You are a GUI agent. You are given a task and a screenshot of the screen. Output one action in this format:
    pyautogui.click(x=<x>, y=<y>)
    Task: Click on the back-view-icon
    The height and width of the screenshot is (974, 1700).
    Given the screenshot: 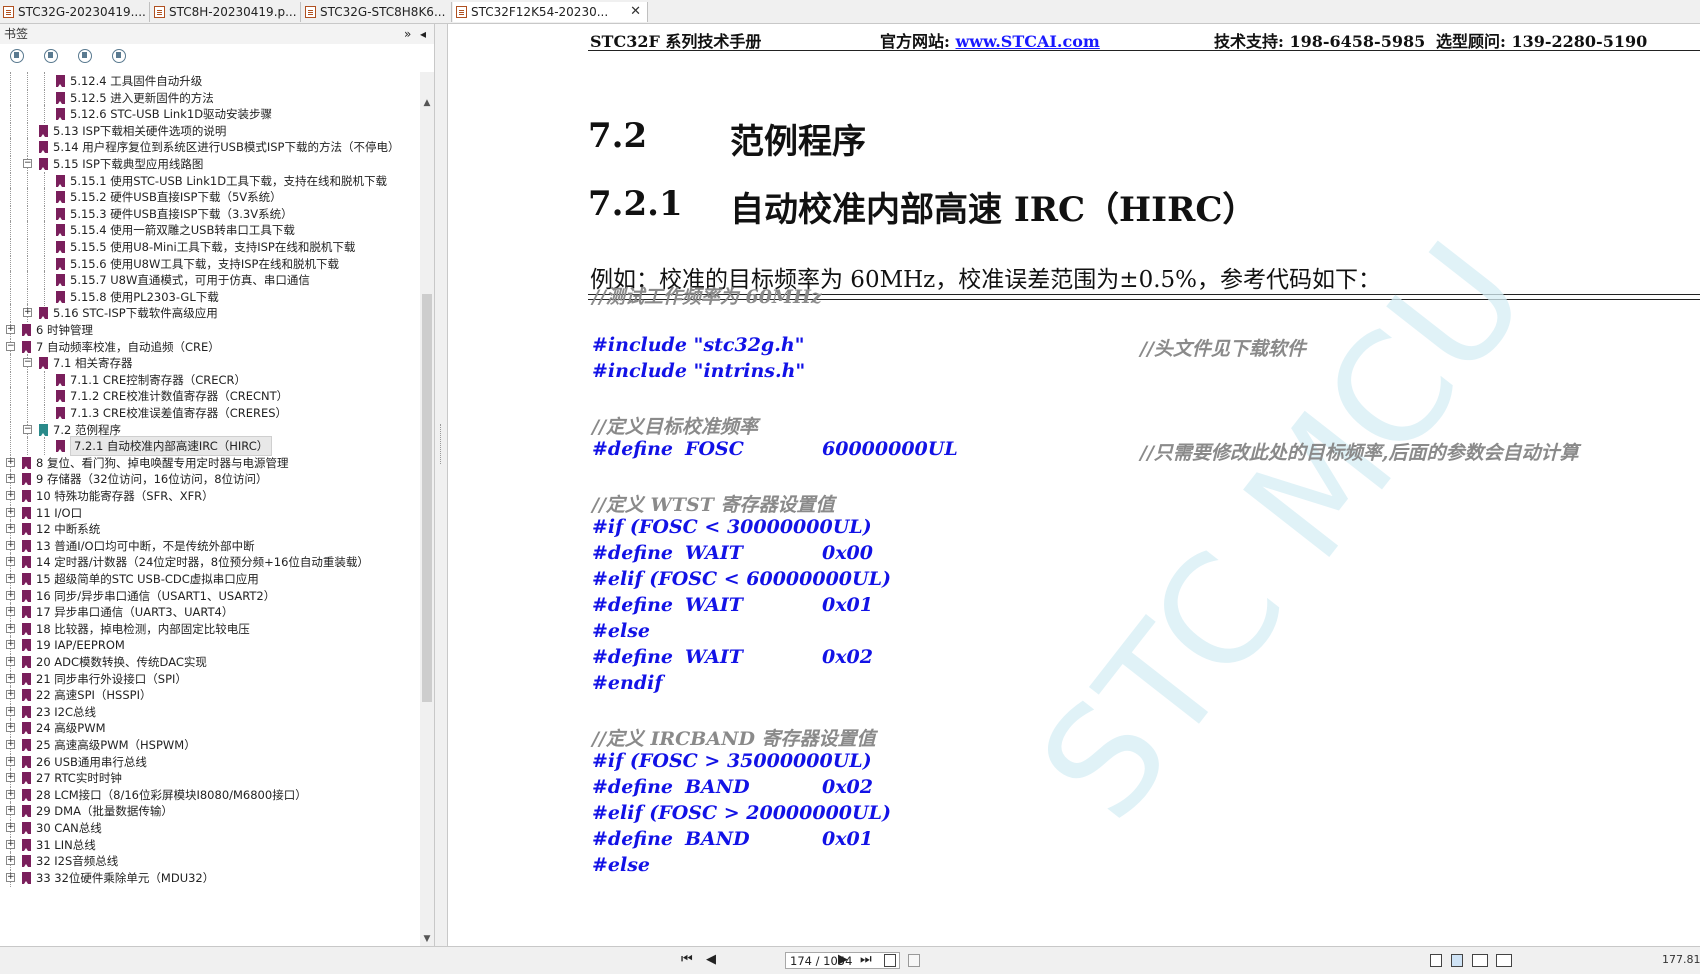 What is the action you would take?
    pyautogui.click(x=890, y=960)
    